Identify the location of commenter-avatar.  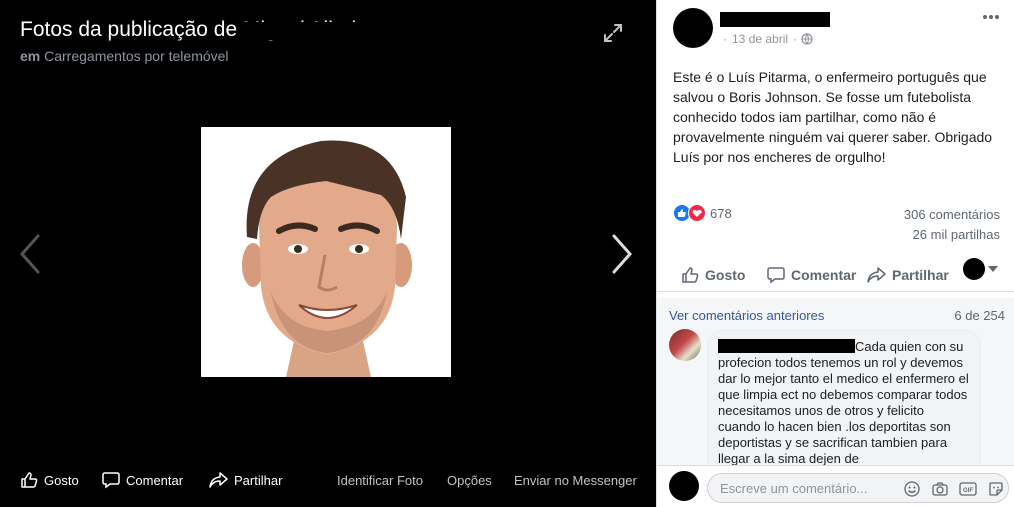
(685, 345).